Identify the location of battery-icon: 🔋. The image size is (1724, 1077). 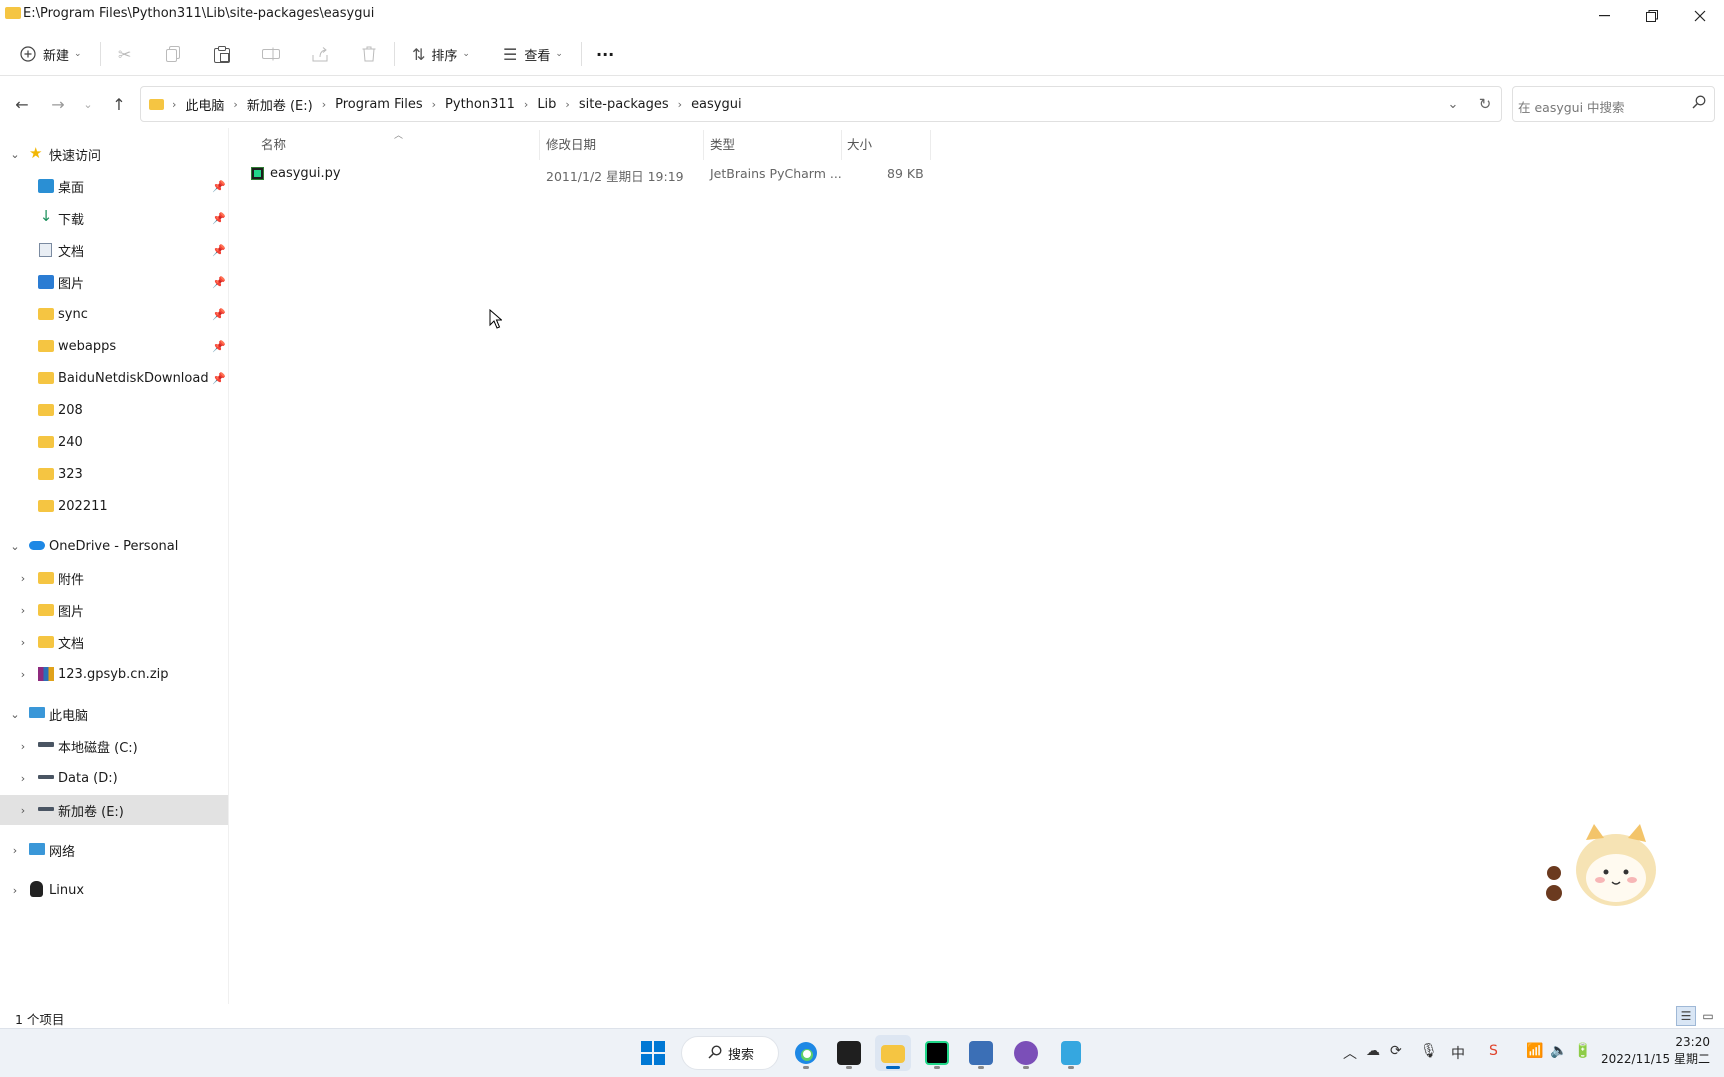
(1582, 1051).